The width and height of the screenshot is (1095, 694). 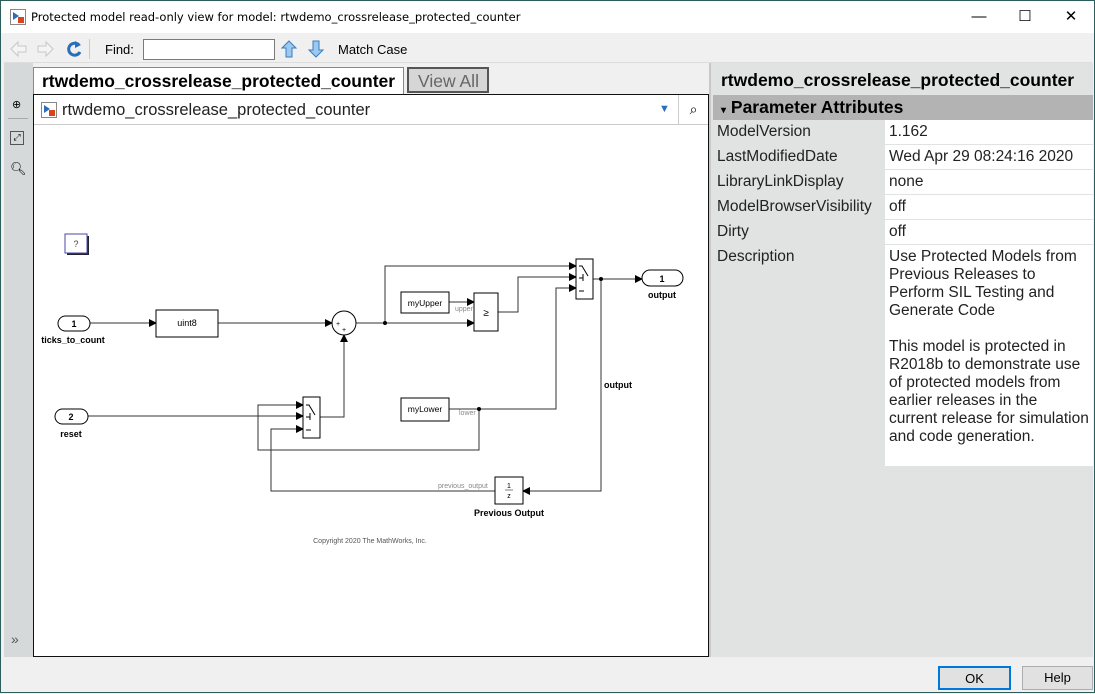 I want to click on refresh-icon, so click(x=74, y=49).